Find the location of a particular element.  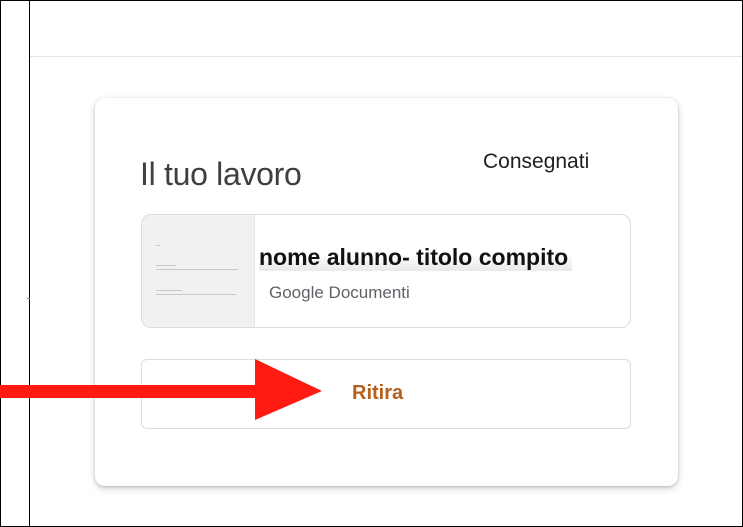

unsubmit-button: Ritira is located at coordinates (386, 394).